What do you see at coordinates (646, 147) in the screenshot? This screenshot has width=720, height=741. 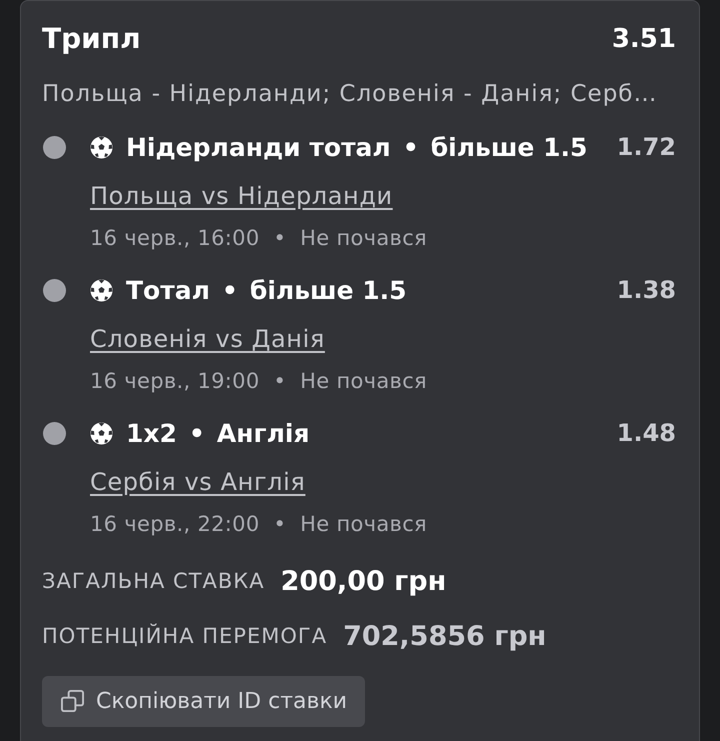 I see `selection-odds: 1.72` at bounding box center [646, 147].